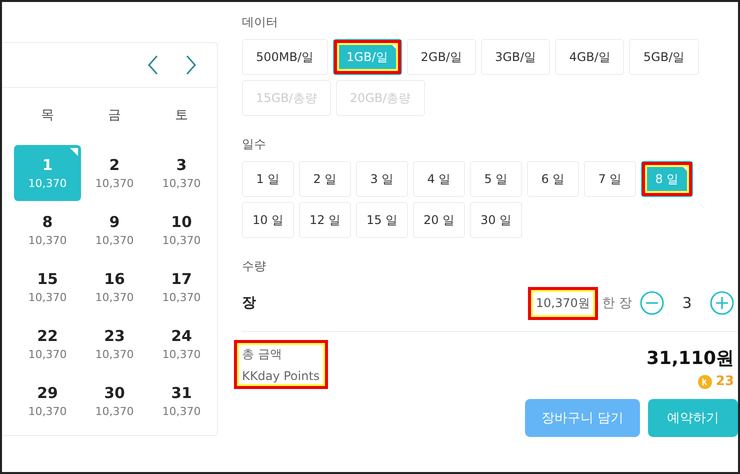  I want to click on coin-icon, so click(705, 381).